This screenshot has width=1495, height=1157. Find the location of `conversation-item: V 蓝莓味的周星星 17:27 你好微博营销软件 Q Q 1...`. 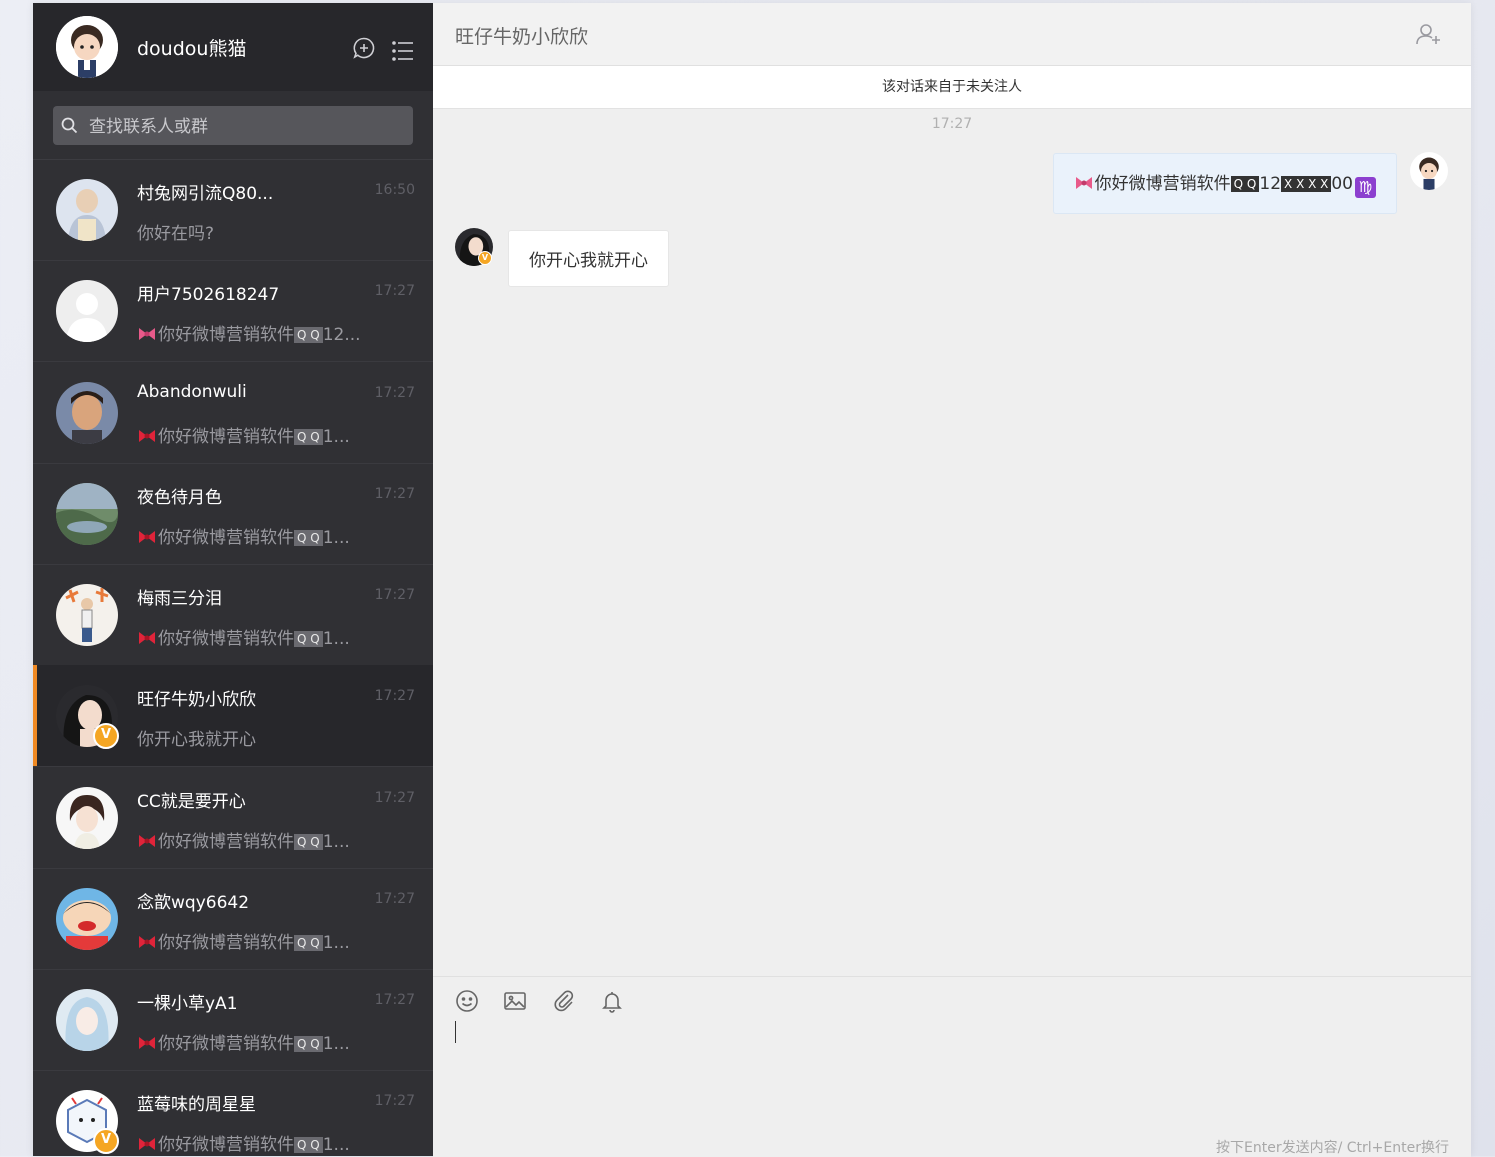

conversation-item: V 蓝莓味的周星星 17:27 你好微博营销软件 Q Q 1... is located at coordinates (233, 1113).